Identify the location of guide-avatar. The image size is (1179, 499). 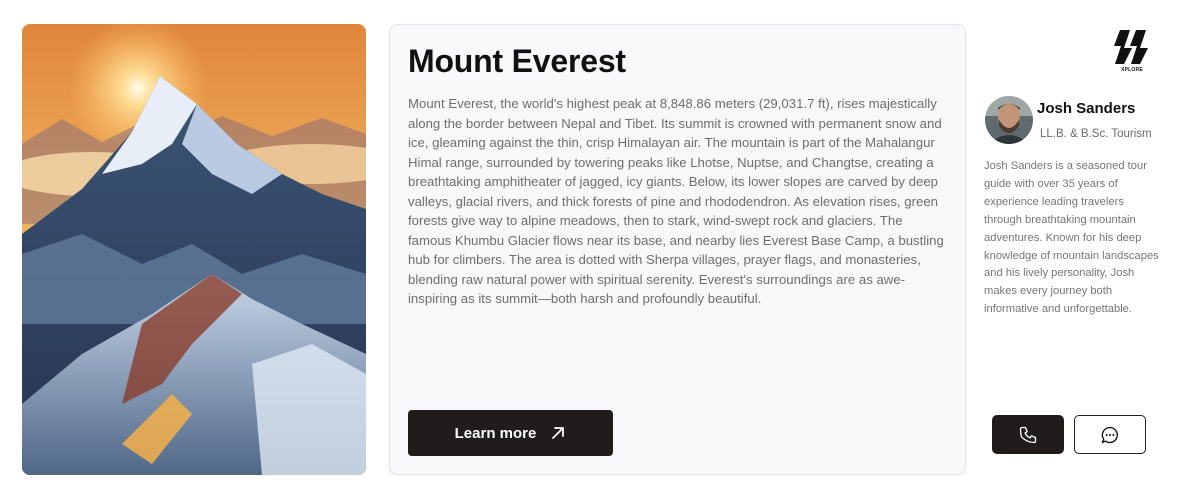
(1009, 120).